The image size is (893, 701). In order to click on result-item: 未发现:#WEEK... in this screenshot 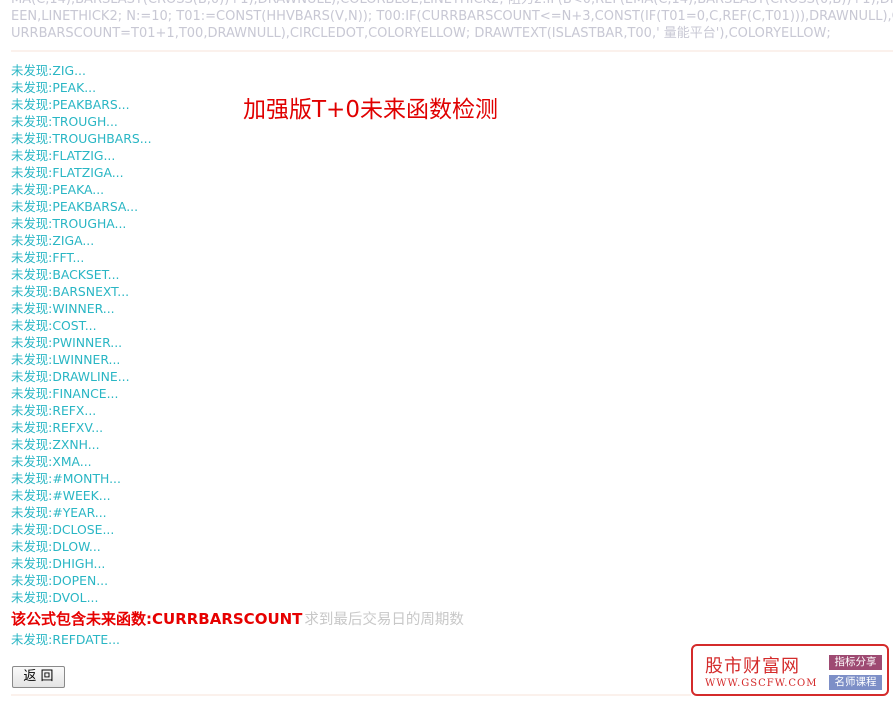, I will do `click(61, 495)`.